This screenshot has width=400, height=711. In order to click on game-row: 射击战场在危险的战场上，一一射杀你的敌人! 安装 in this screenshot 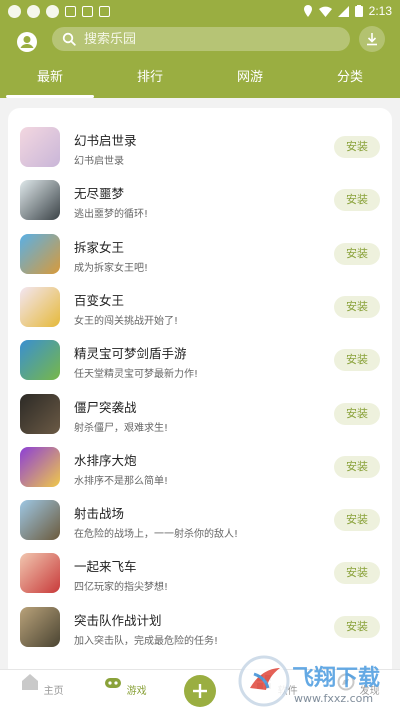, I will do `click(200, 520)`.